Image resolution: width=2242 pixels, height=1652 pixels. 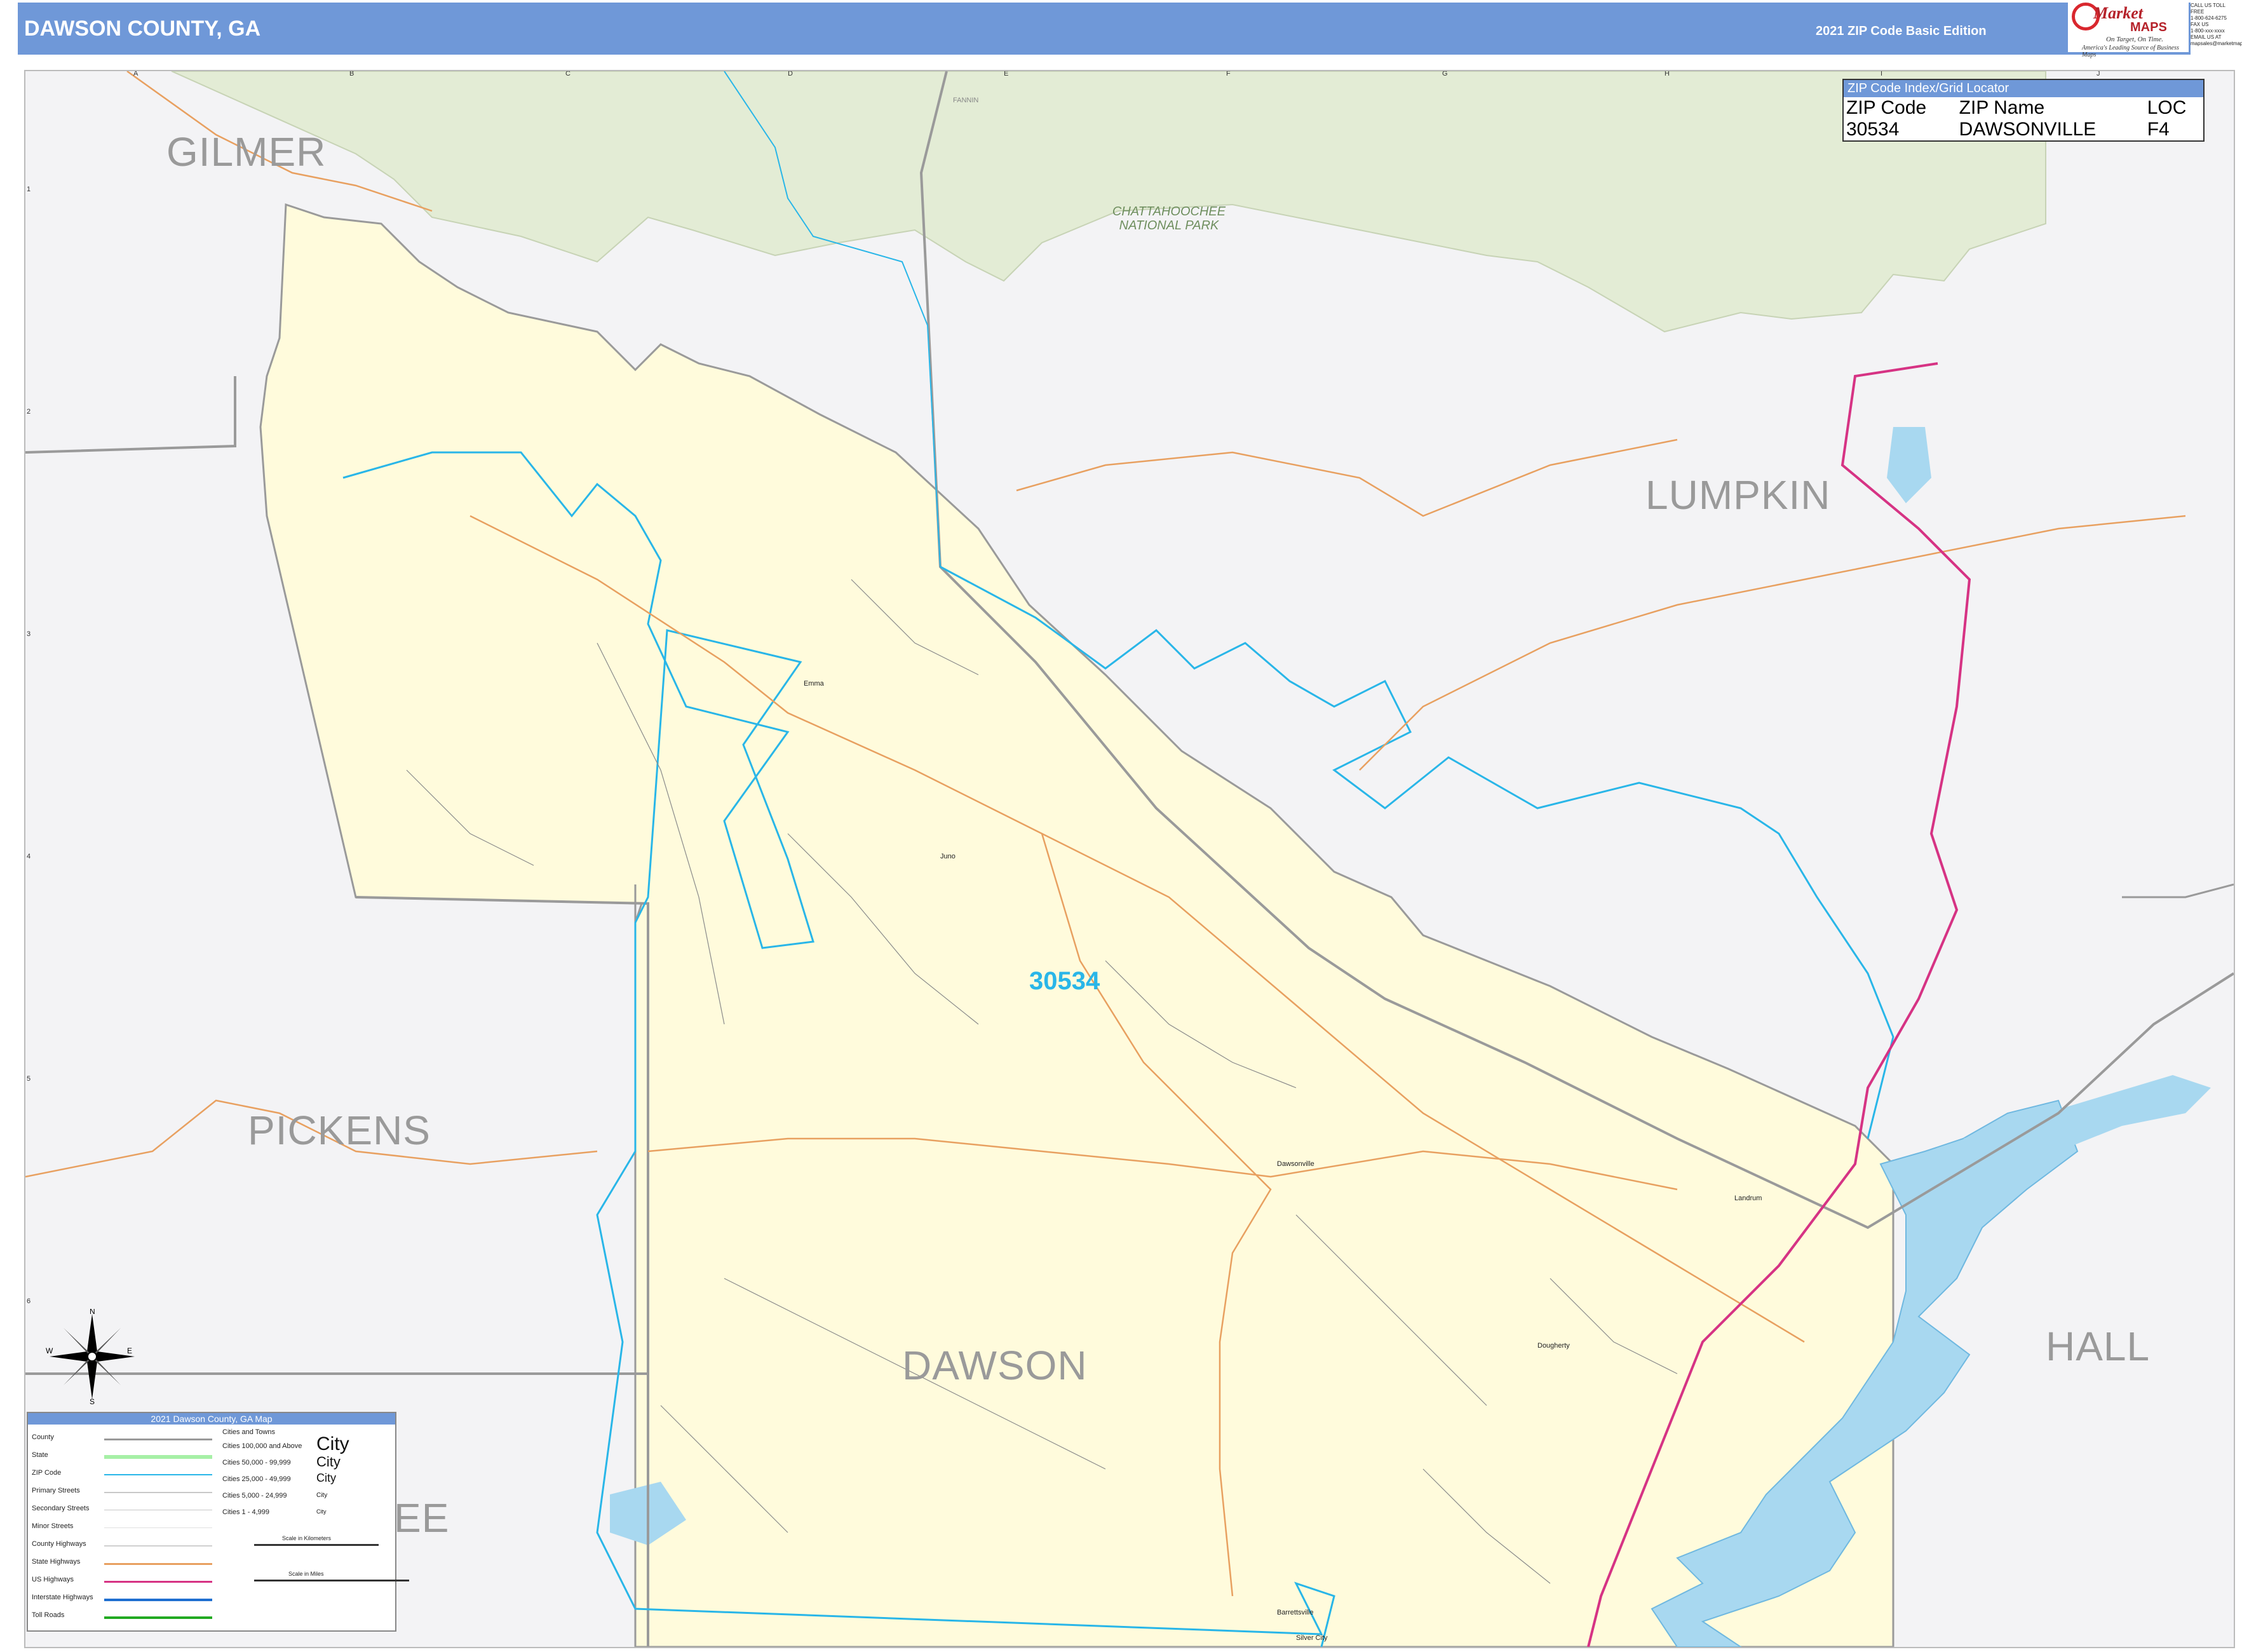 What do you see at coordinates (790, 74) in the screenshot?
I see `grid-col-d: D` at bounding box center [790, 74].